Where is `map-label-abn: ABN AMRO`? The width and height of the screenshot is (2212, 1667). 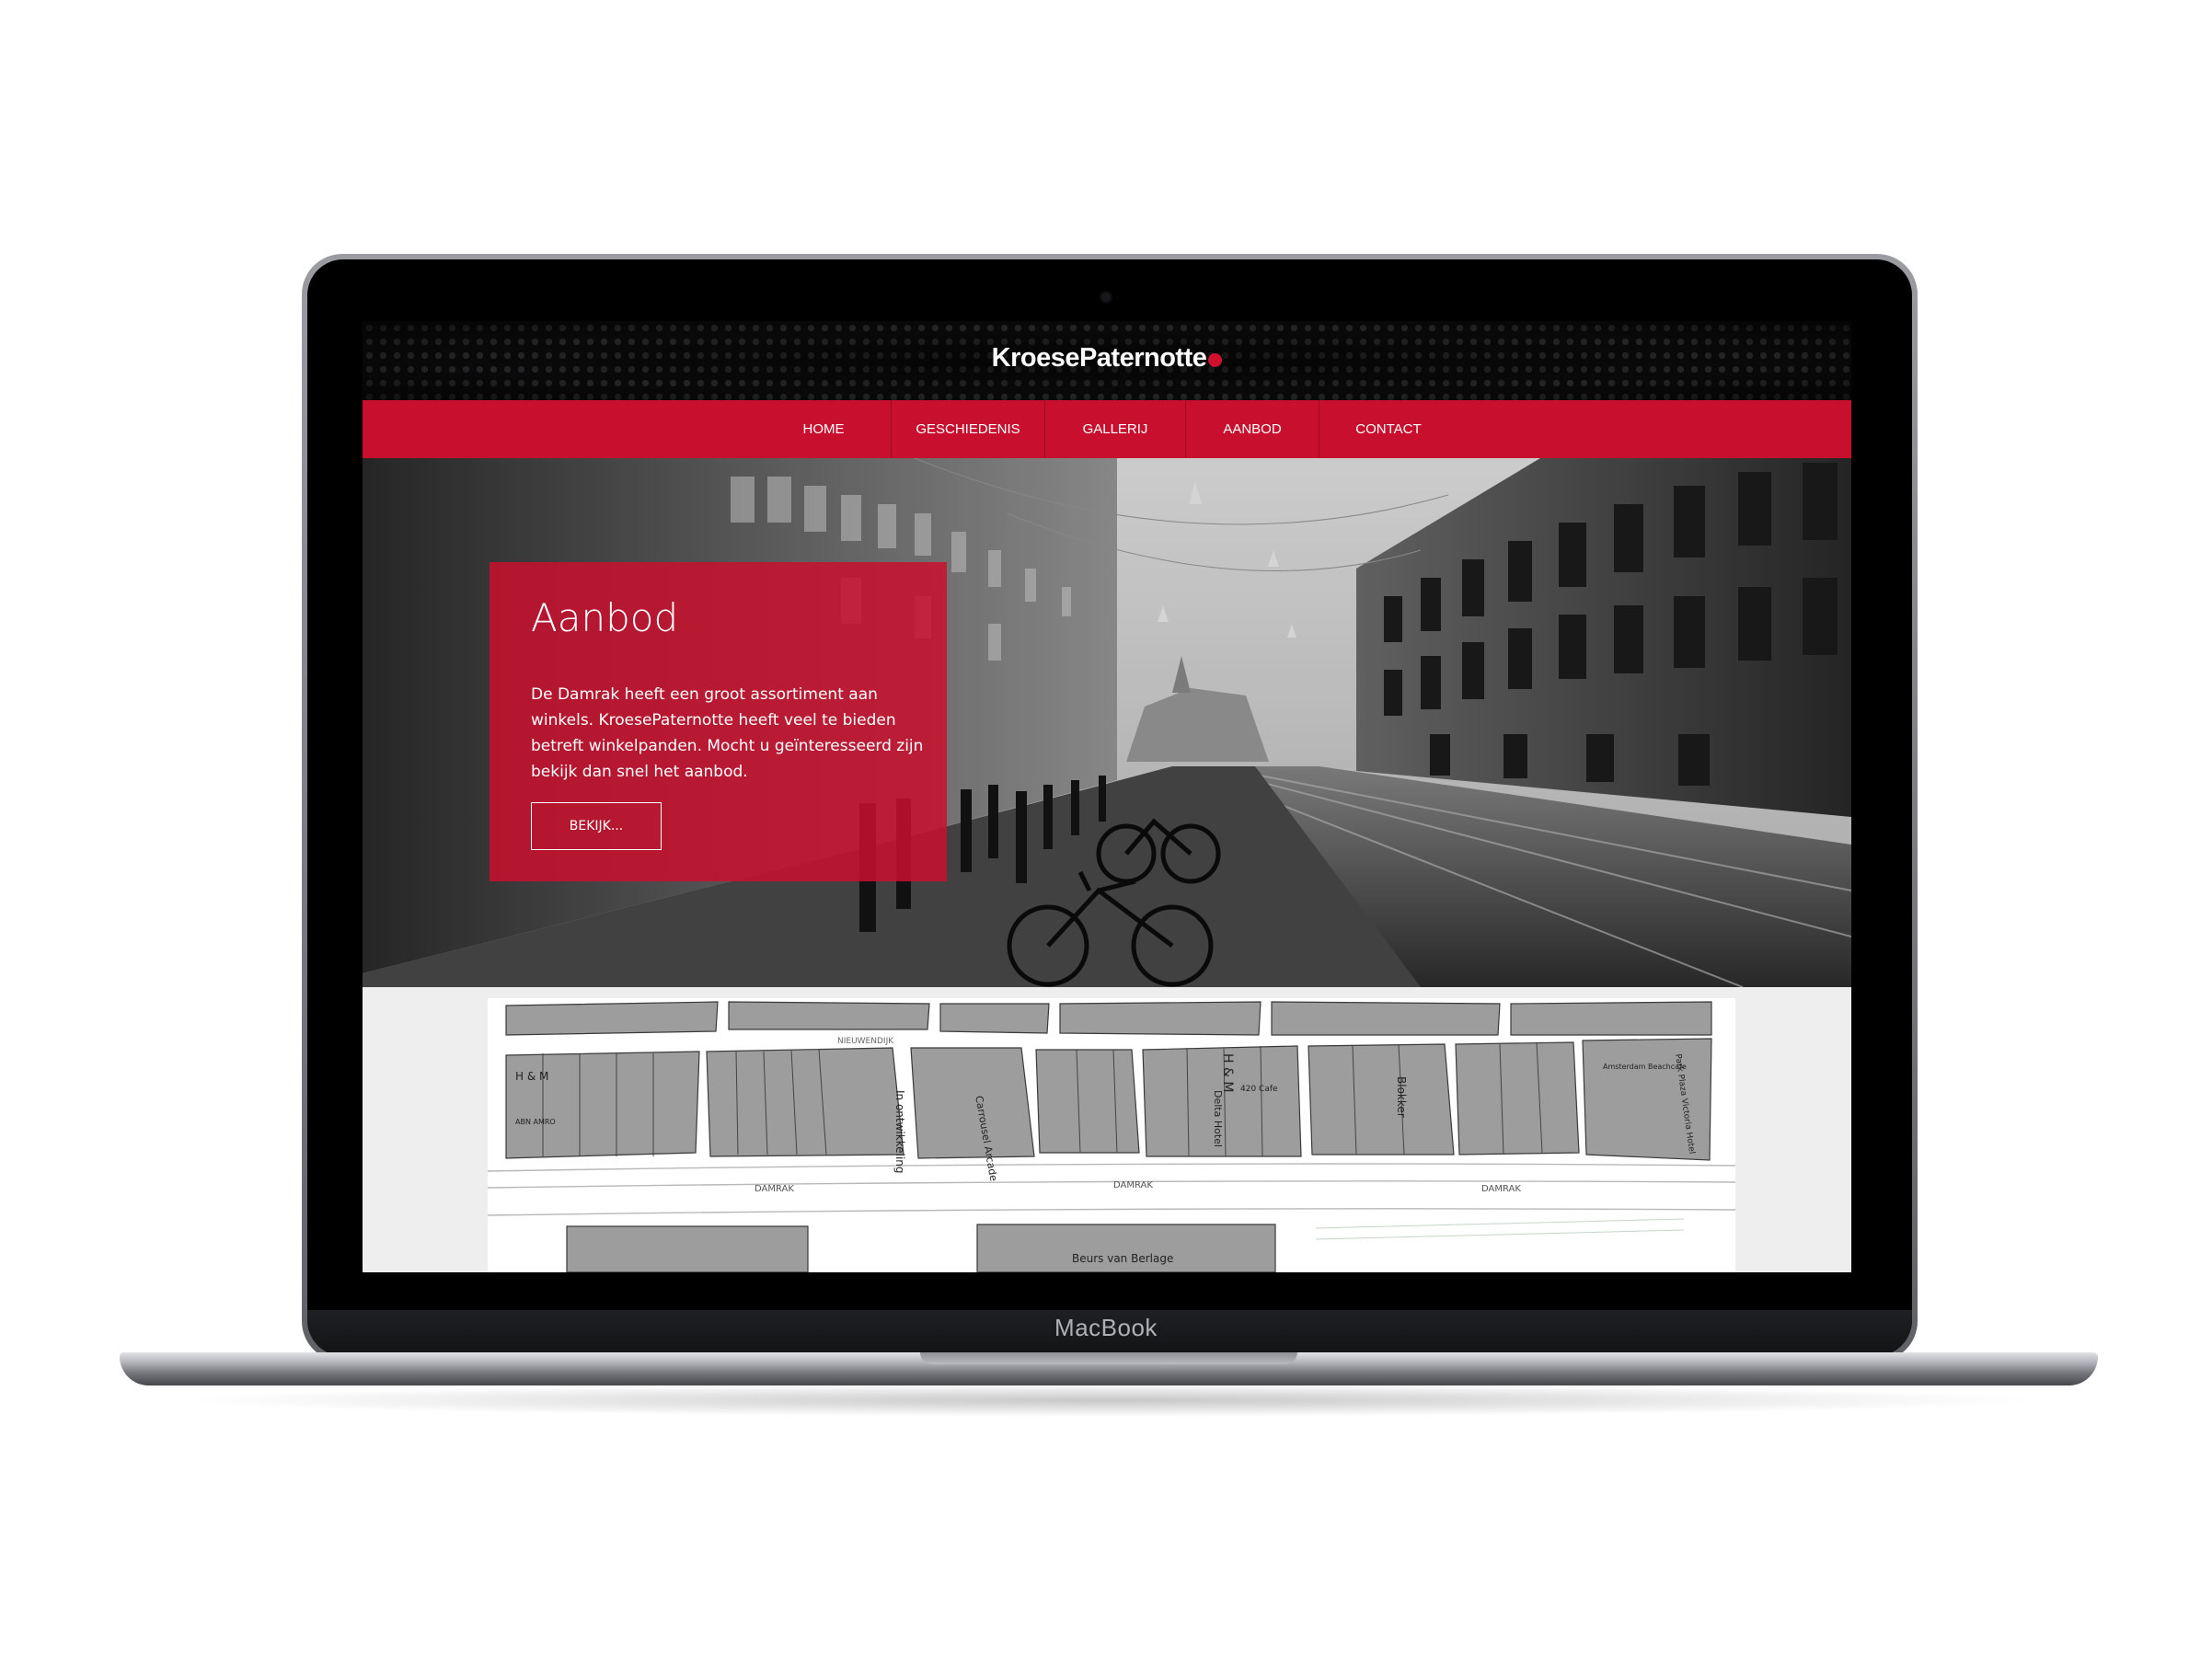 map-label-abn: ABN AMRO is located at coordinates (535, 1122).